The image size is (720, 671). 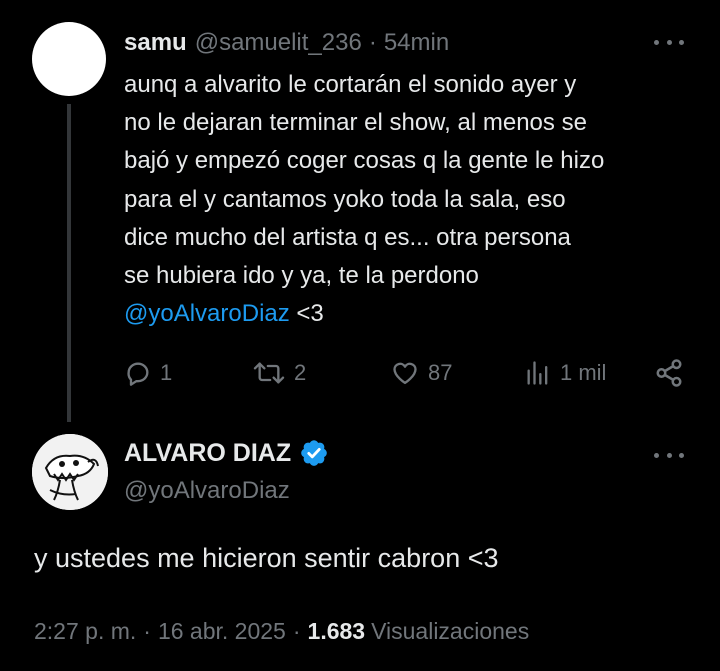 What do you see at coordinates (138, 374) in the screenshot?
I see `reply-icon` at bounding box center [138, 374].